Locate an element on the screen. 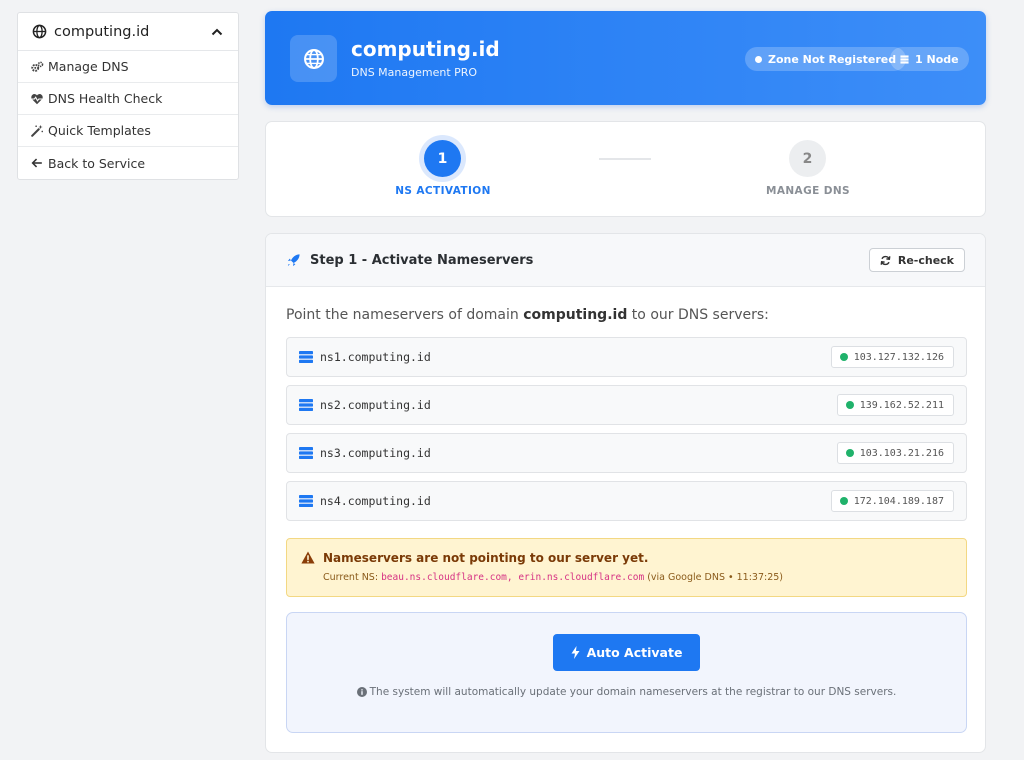  sidebar-item-label: DNS Health Check is located at coordinates (105, 98).